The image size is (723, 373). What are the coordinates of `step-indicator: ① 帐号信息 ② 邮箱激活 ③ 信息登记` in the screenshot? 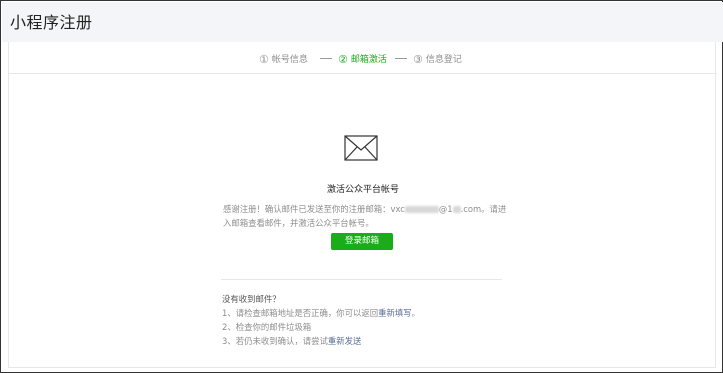 It's located at (363, 58).